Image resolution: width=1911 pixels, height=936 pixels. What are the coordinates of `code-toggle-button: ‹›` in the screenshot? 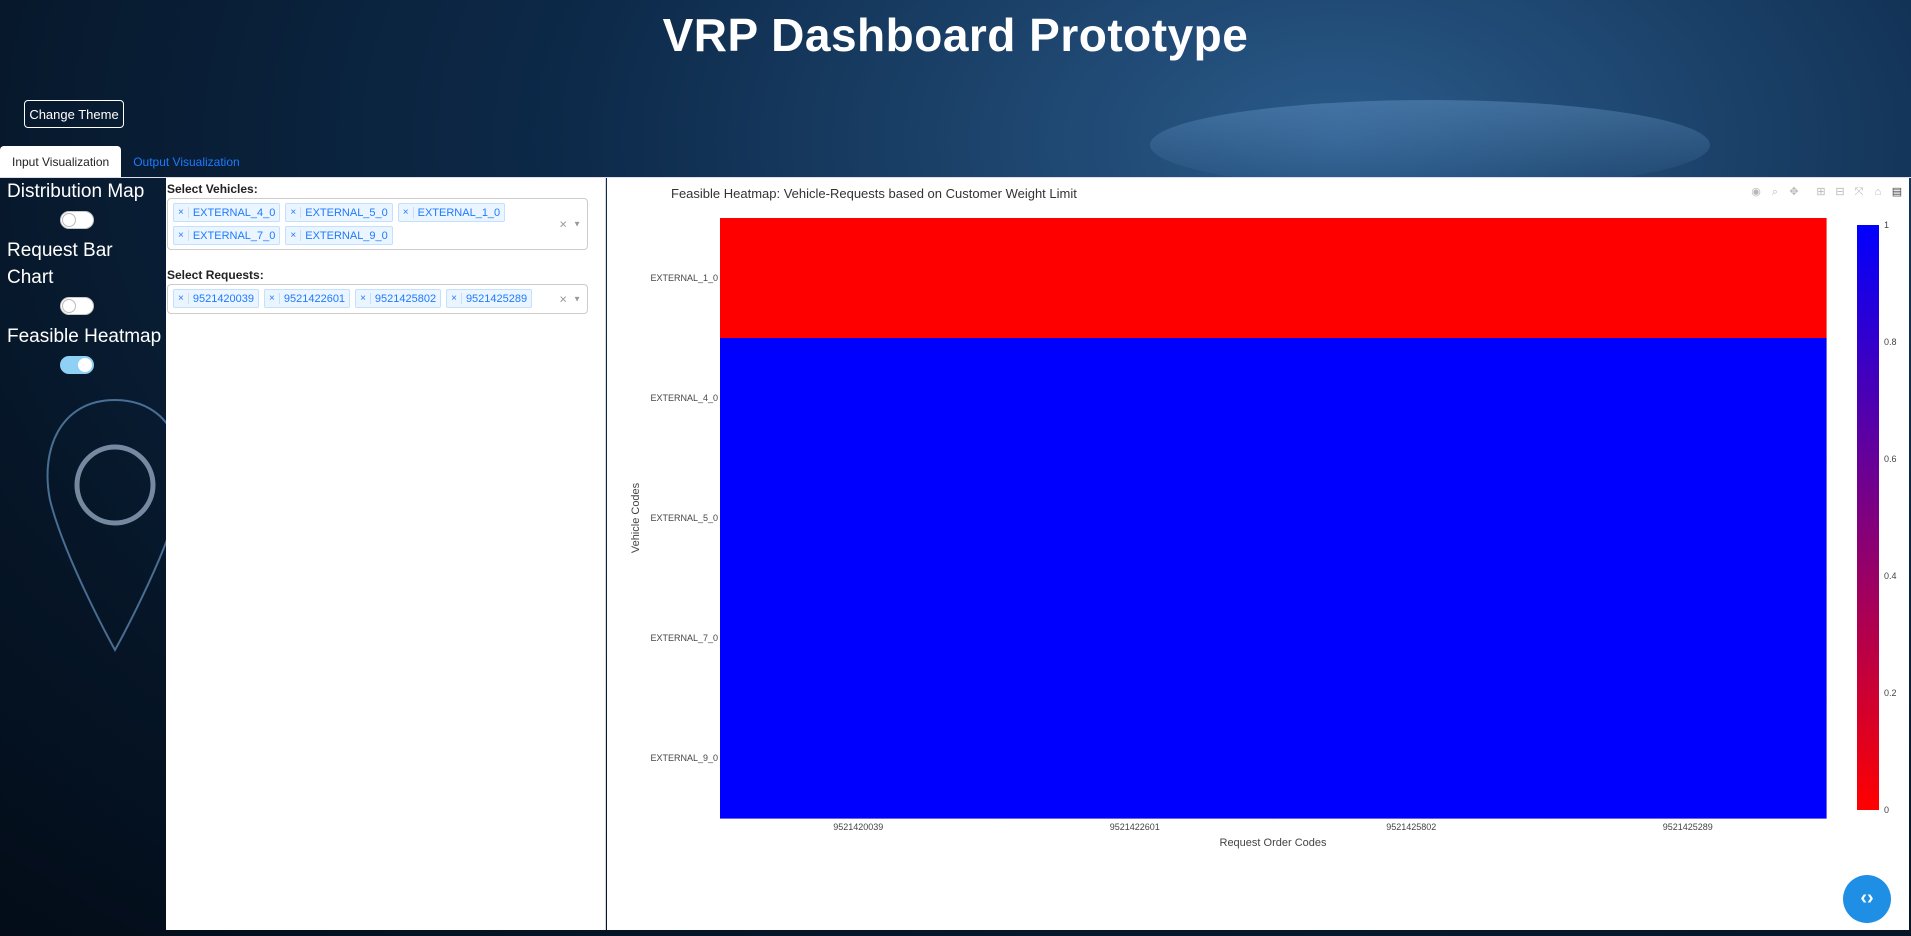 It's located at (1867, 899).